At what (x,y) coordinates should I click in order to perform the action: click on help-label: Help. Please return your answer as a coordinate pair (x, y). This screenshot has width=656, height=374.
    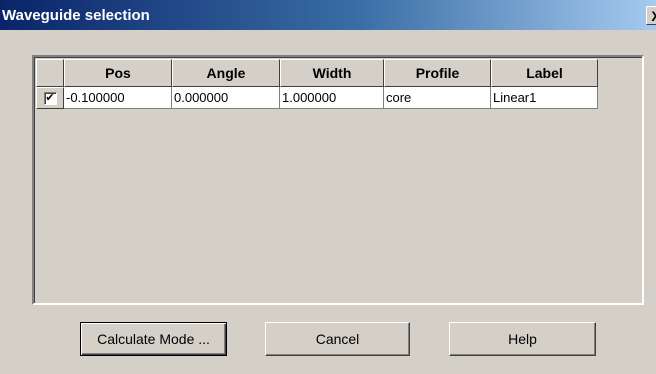
    Looking at the image, I should click on (522, 339).